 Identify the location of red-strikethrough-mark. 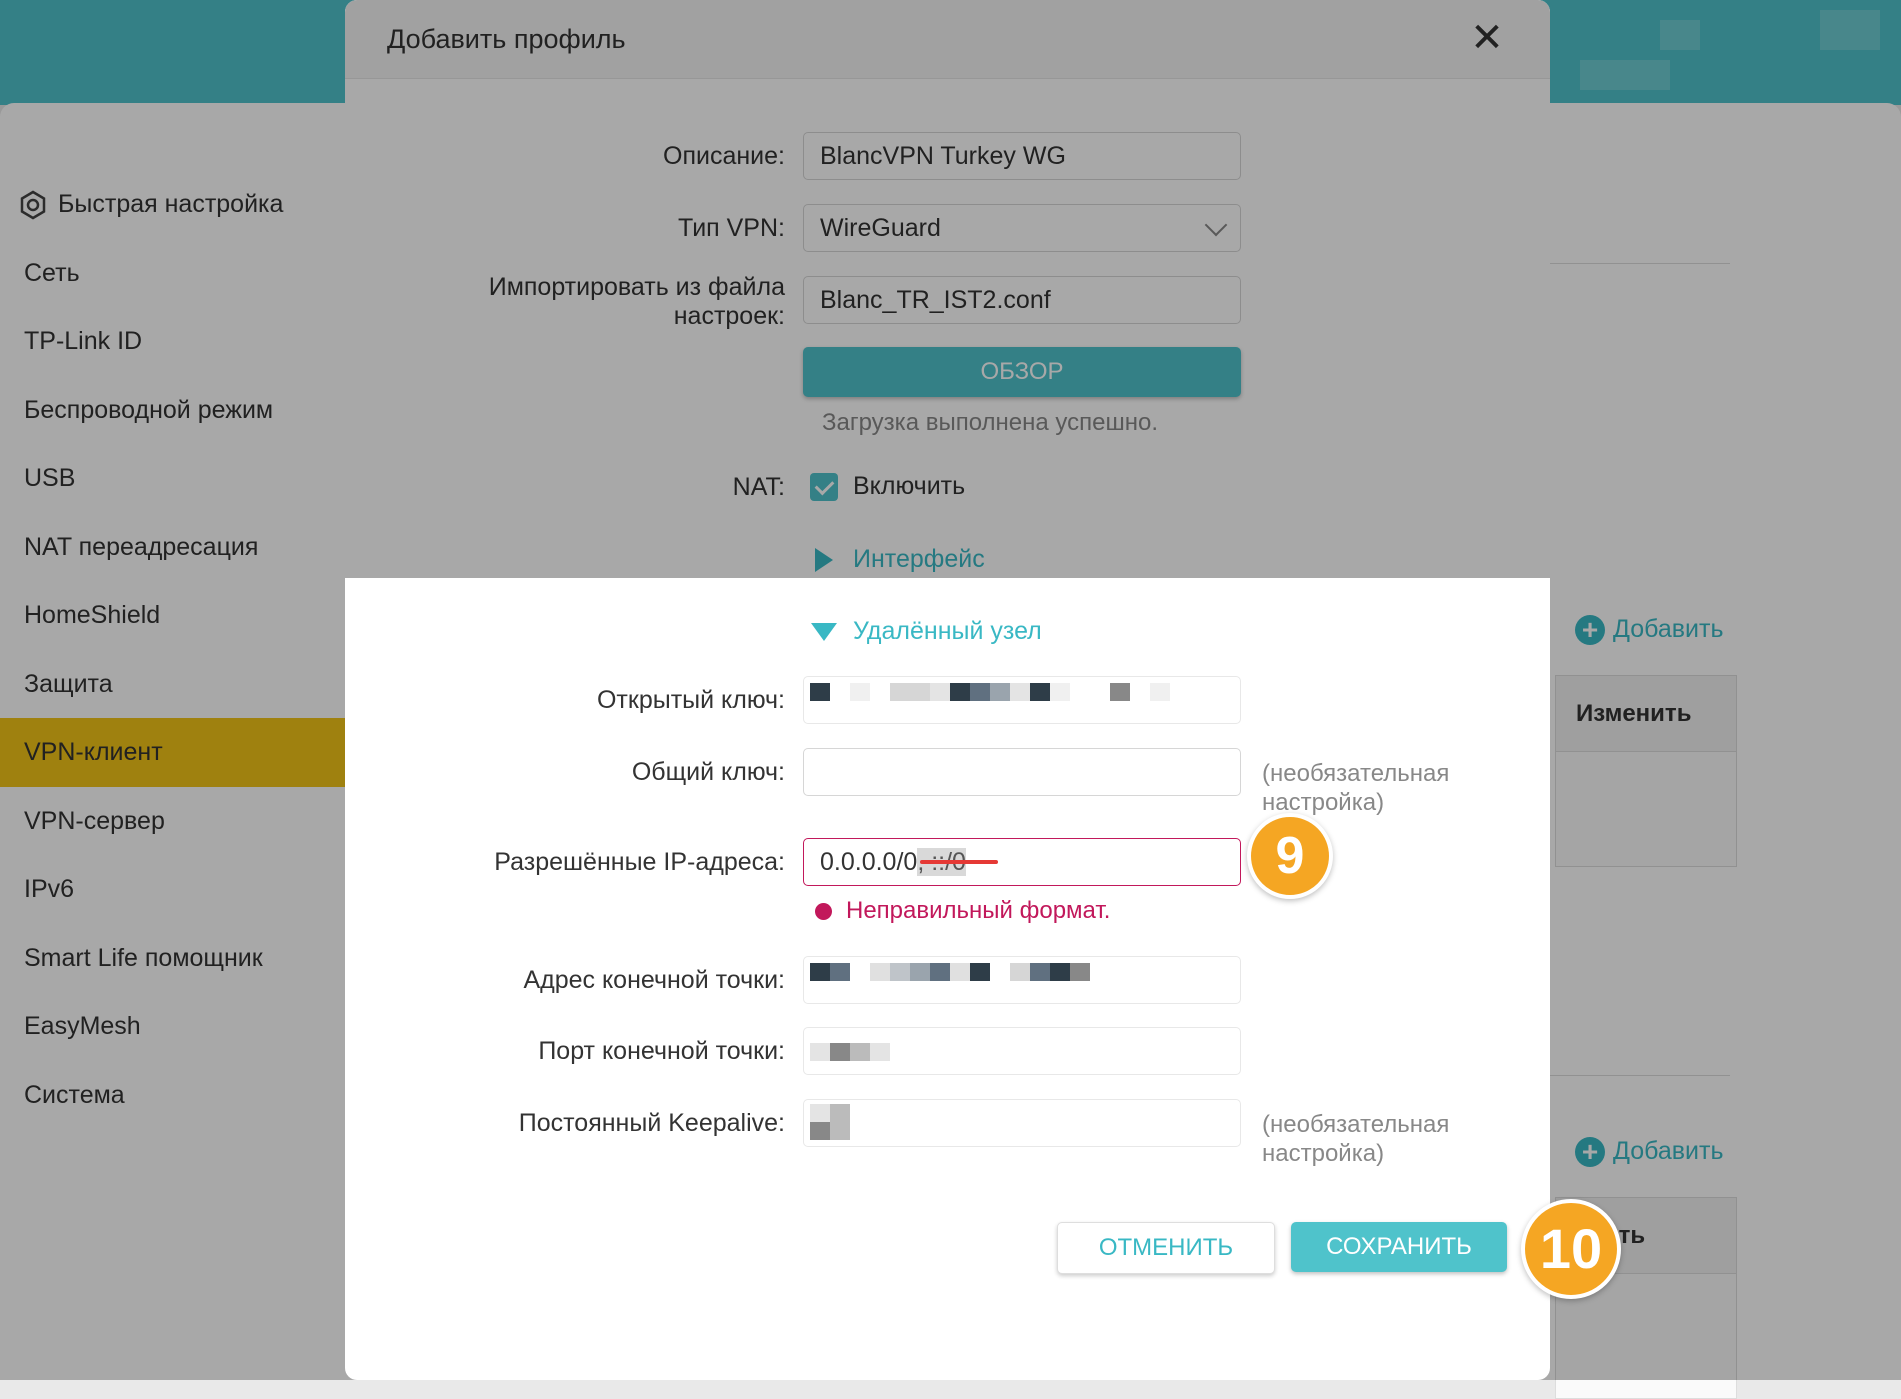
(959, 862).